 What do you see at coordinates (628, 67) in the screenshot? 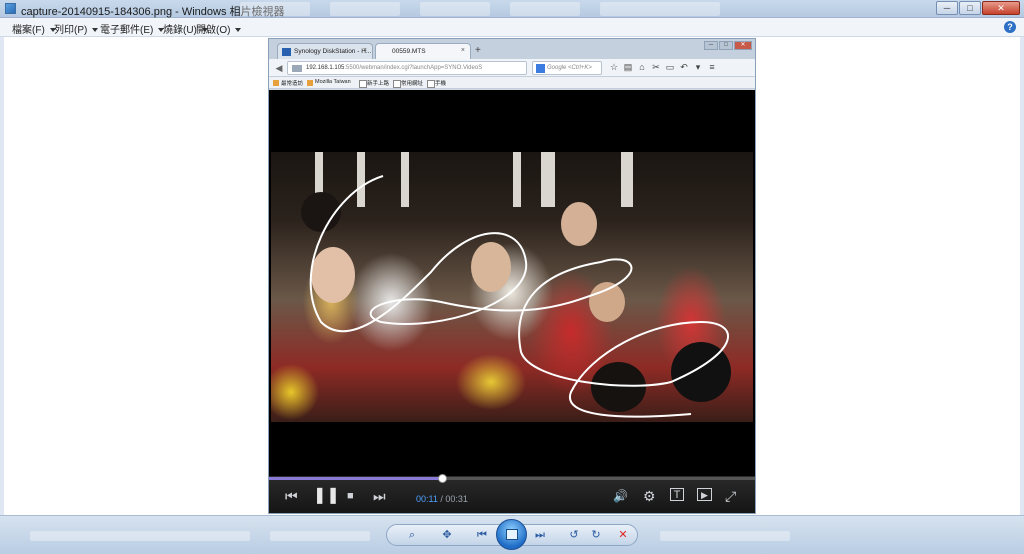
I see `clipboard-icon: ▤` at bounding box center [628, 67].